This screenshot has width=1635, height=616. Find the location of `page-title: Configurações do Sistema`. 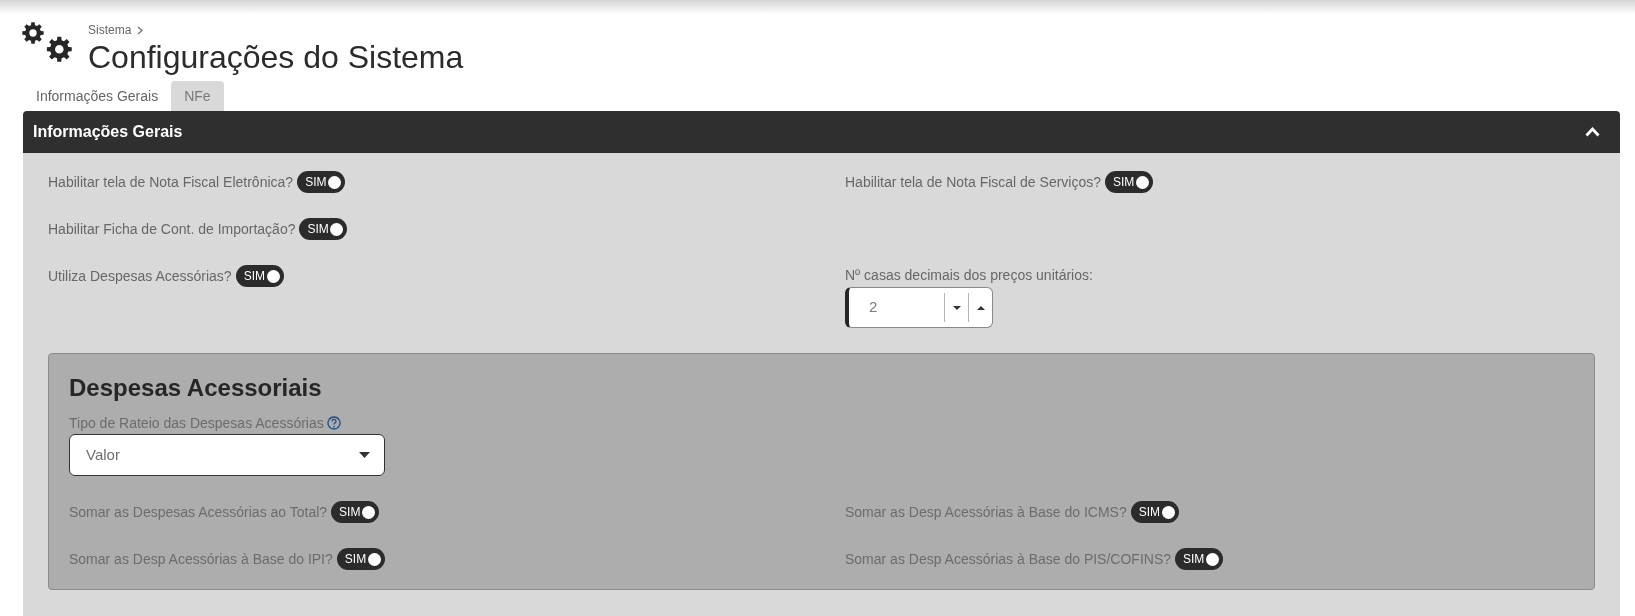

page-title: Configurações do Sistema is located at coordinates (276, 57).